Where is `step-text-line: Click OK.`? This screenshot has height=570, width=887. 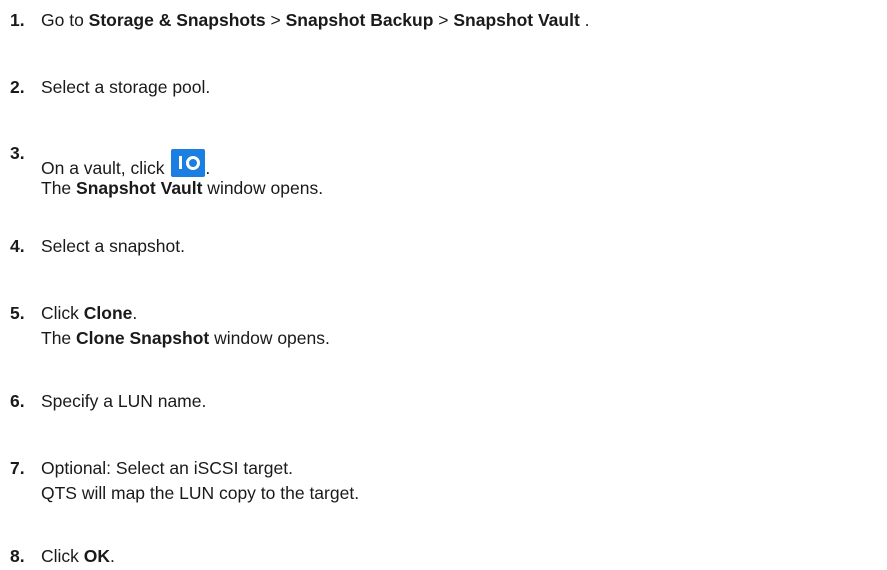 step-text-line: Click OK. is located at coordinates (78, 556).